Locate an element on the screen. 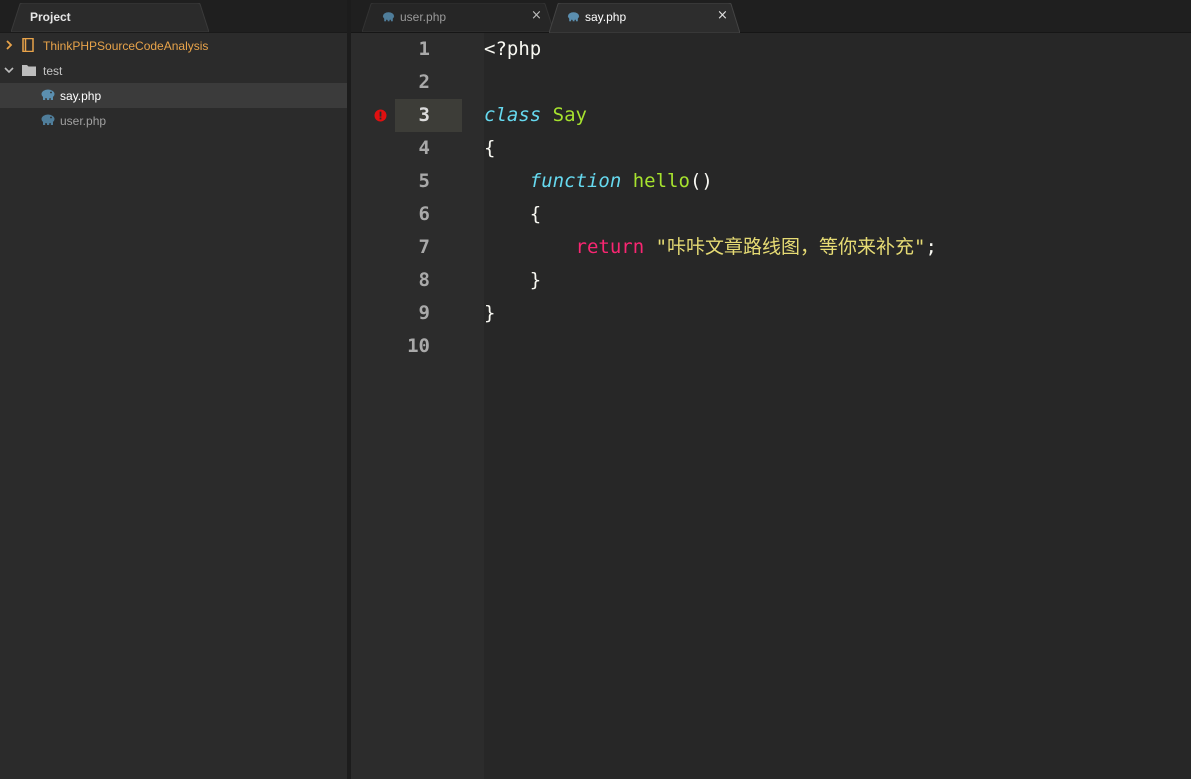  code-token: ; is located at coordinates (931, 247).